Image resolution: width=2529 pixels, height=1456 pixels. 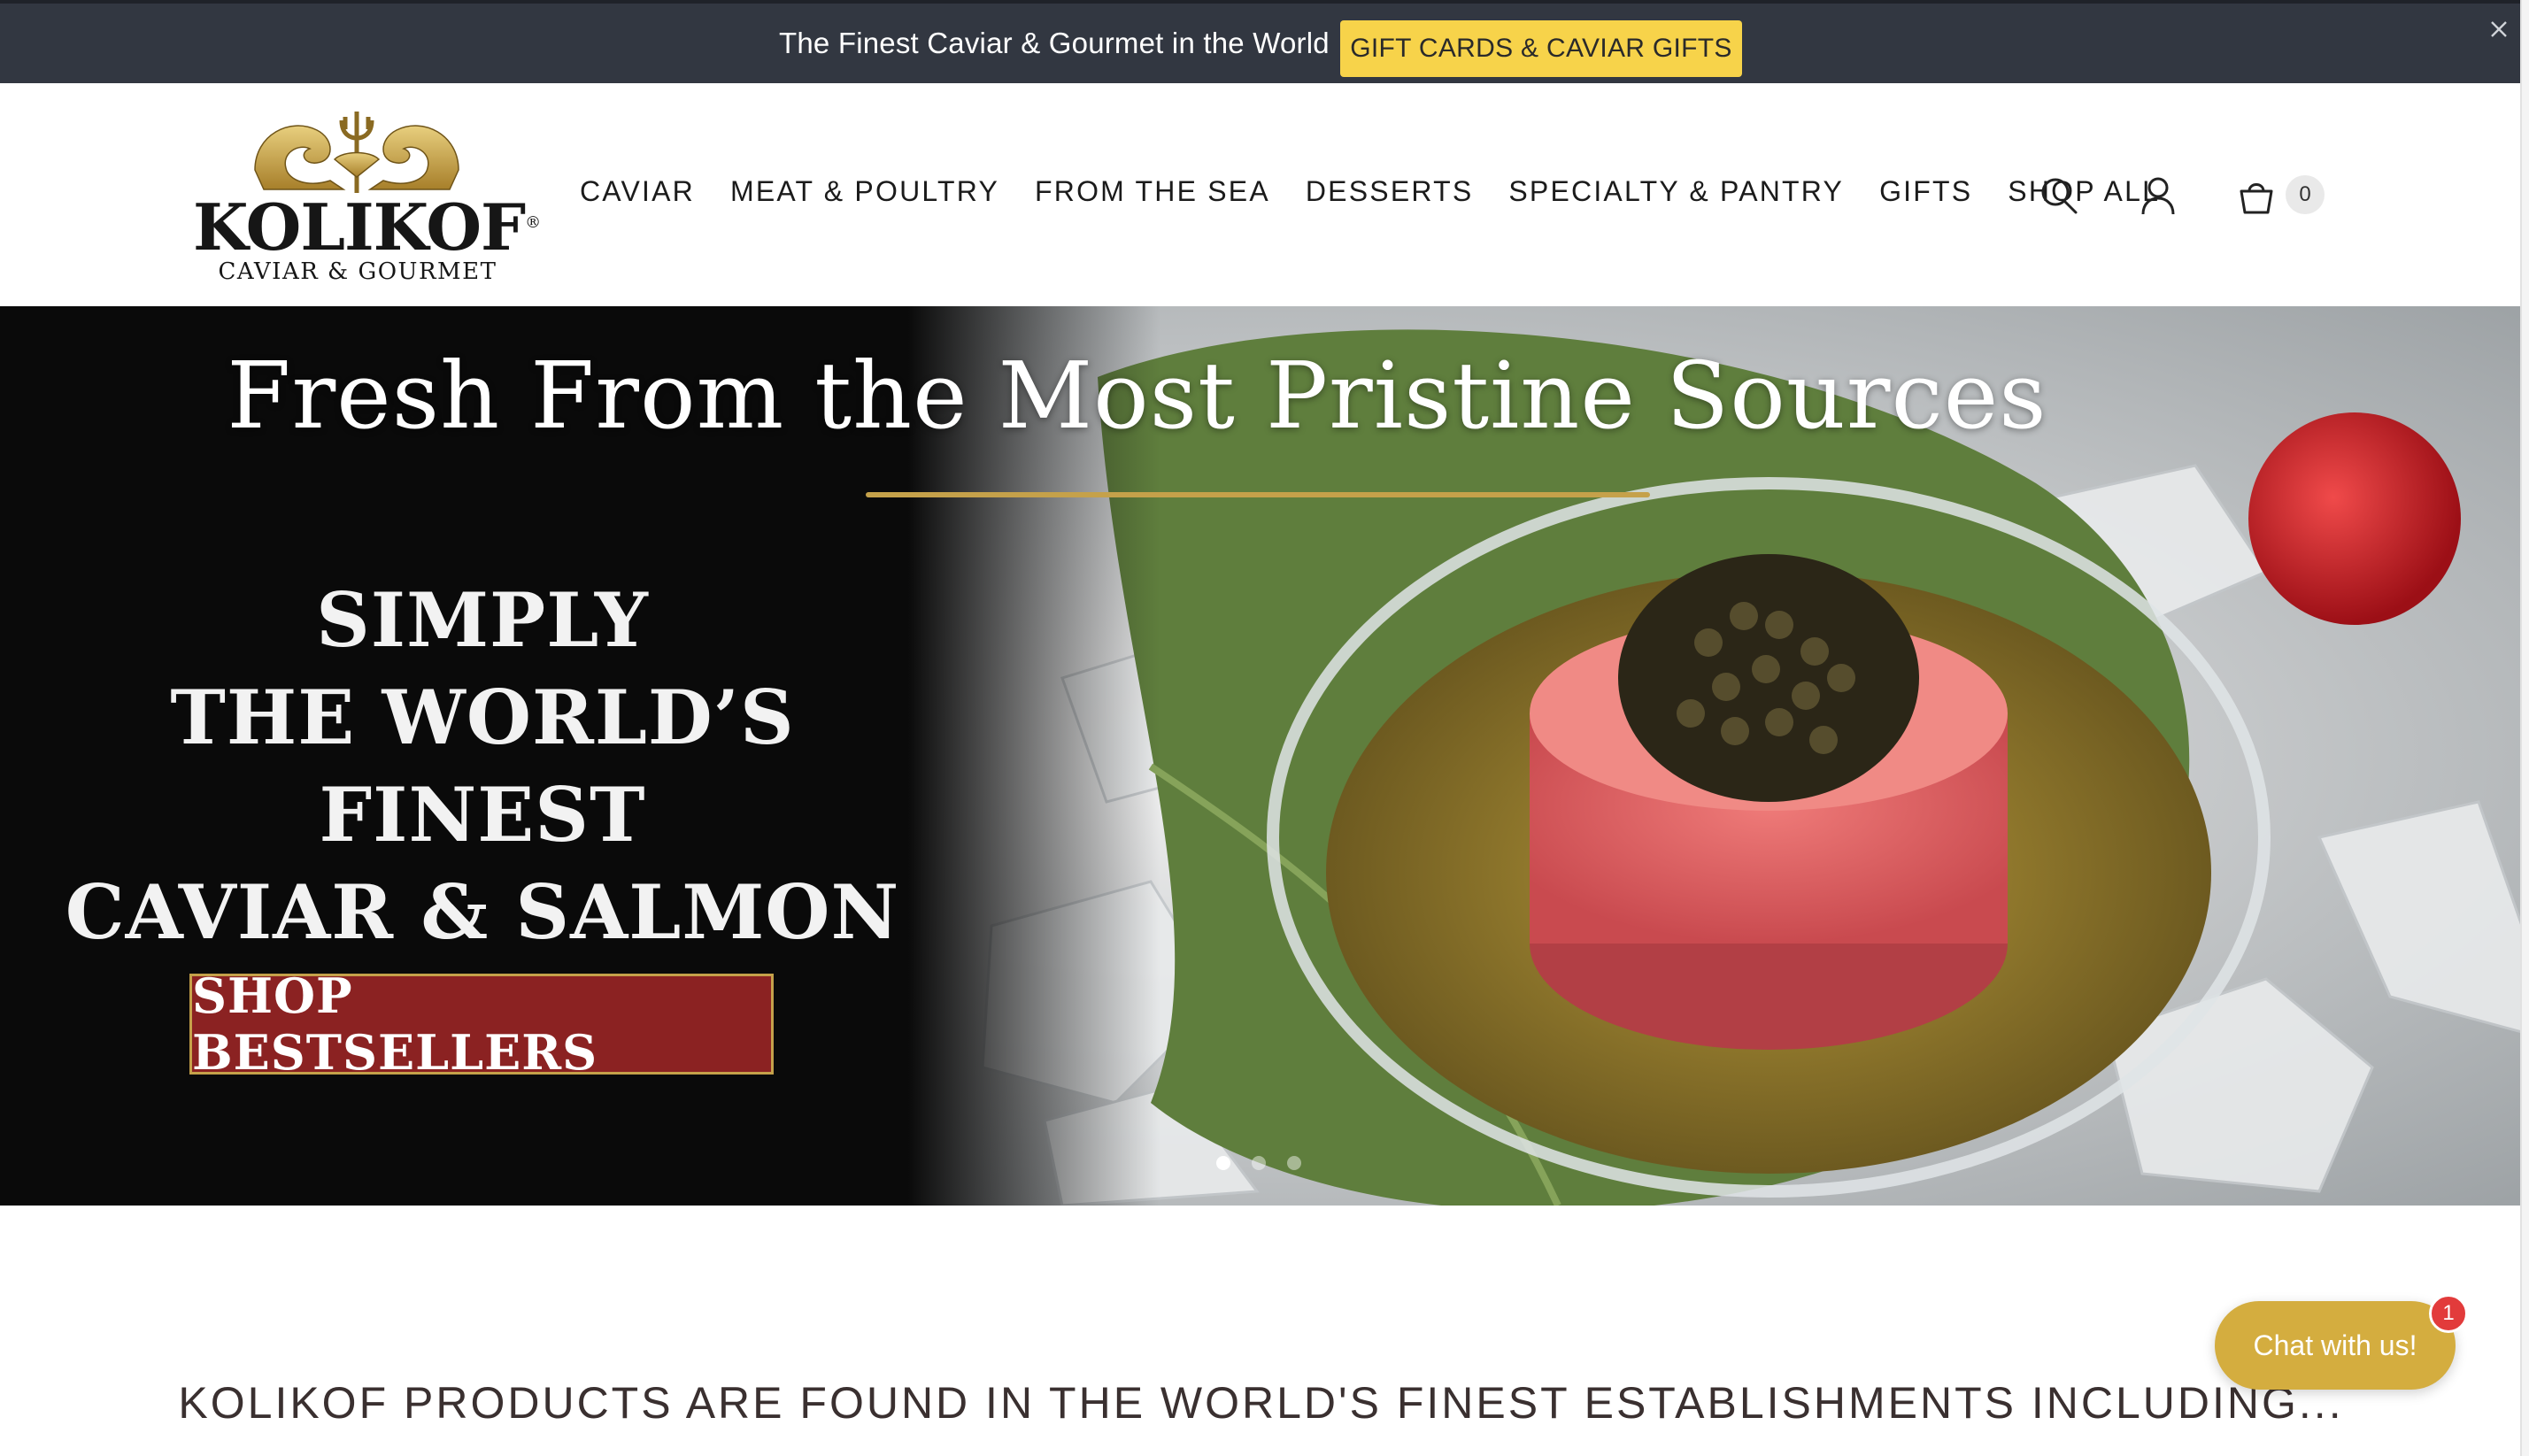 I want to click on hero-line: SIMPLY, so click(x=482, y=620).